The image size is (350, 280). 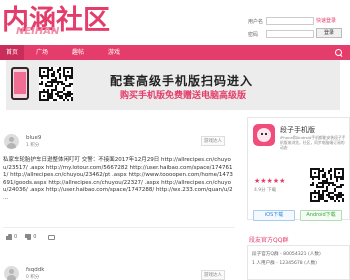 What do you see at coordinates (28, 237) in the screenshot?
I see `thumbs-down-icon` at bounding box center [28, 237].